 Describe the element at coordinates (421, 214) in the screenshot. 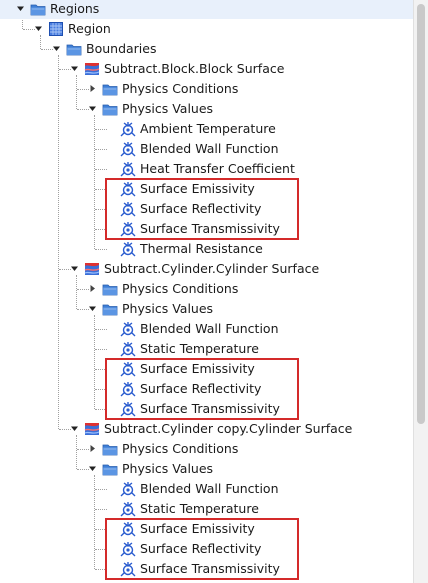

I see `scrollbar-thumb` at that location.